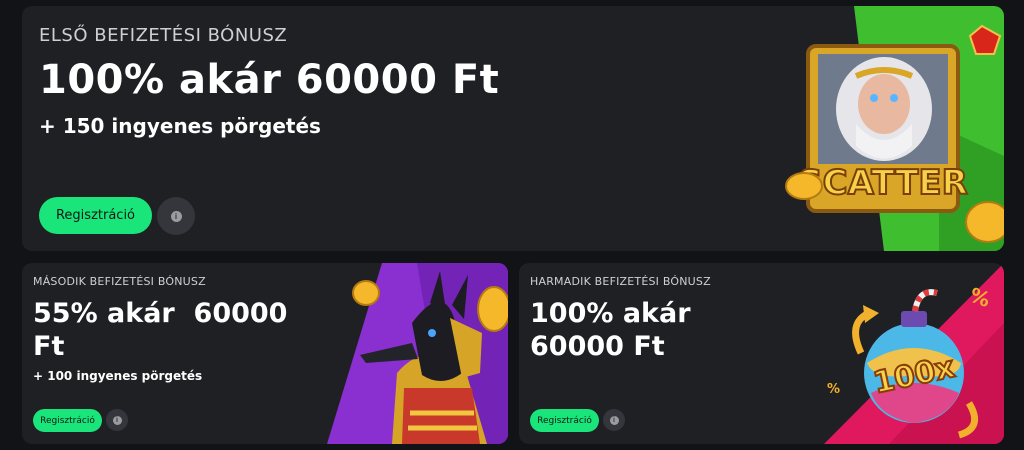 This screenshot has width=1024, height=450. What do you see at coordinates (894, 128) in the screenshot?
I see `zeus-scatter-artwork: SCATTER` at bounding box center [894, 128].